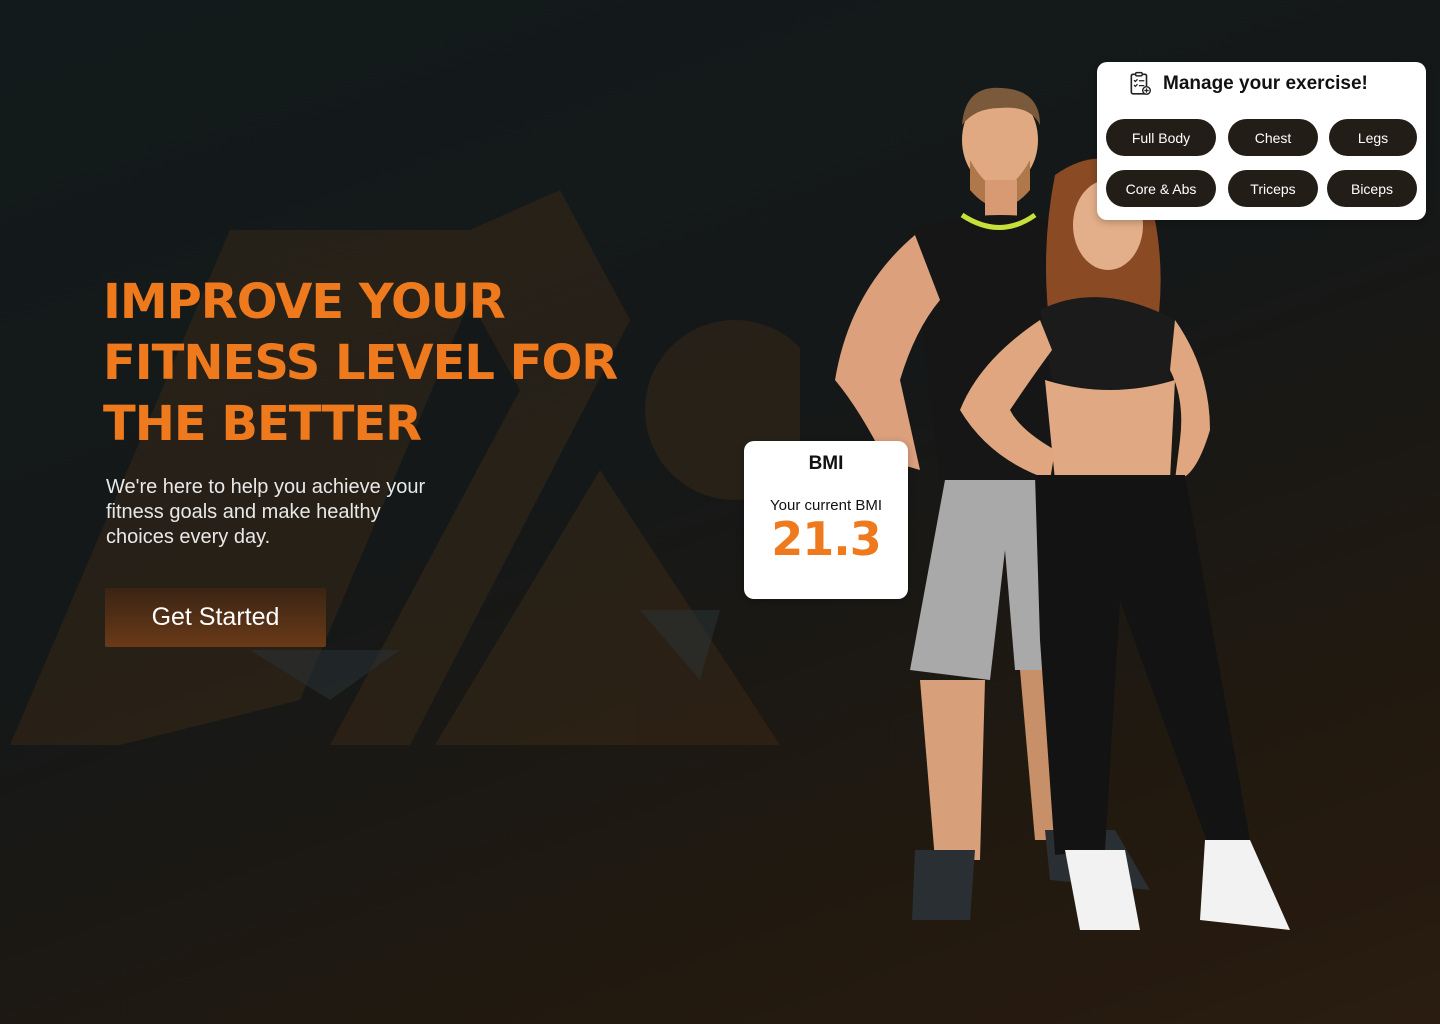 Image resolution: width=1440 pixels, height=1024 pixels. Describe the element at coordinates (826, 539) in the screenshot. I see `bmi-value: 21.3` at that location.